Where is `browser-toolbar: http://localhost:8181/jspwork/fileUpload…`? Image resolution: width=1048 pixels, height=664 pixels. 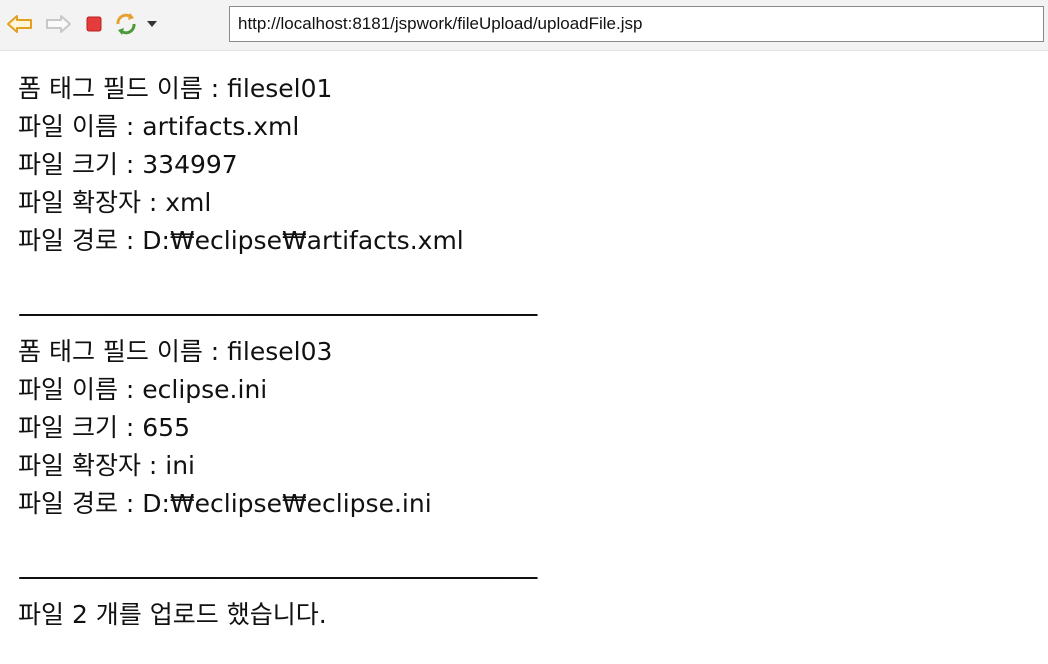 browser-toolbar: http://localhost:8181/jspwork/fileUpload… is located at coordinates (524, 25).